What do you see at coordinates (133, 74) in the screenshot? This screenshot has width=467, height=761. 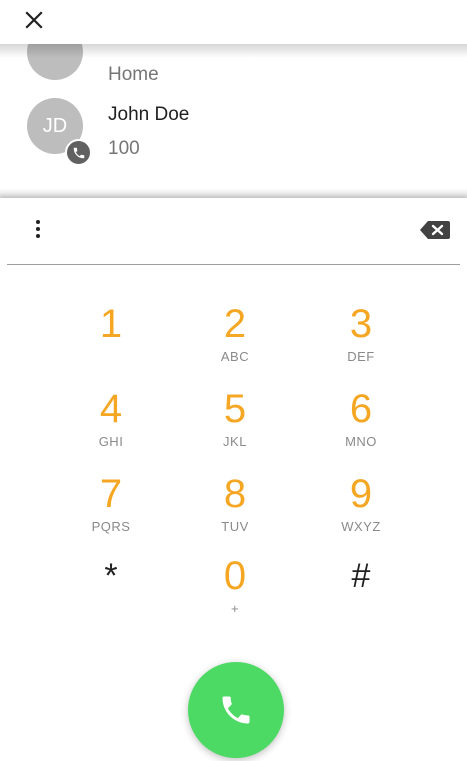 I see `contact-number-label: Home` at bounding box center [133, 74].